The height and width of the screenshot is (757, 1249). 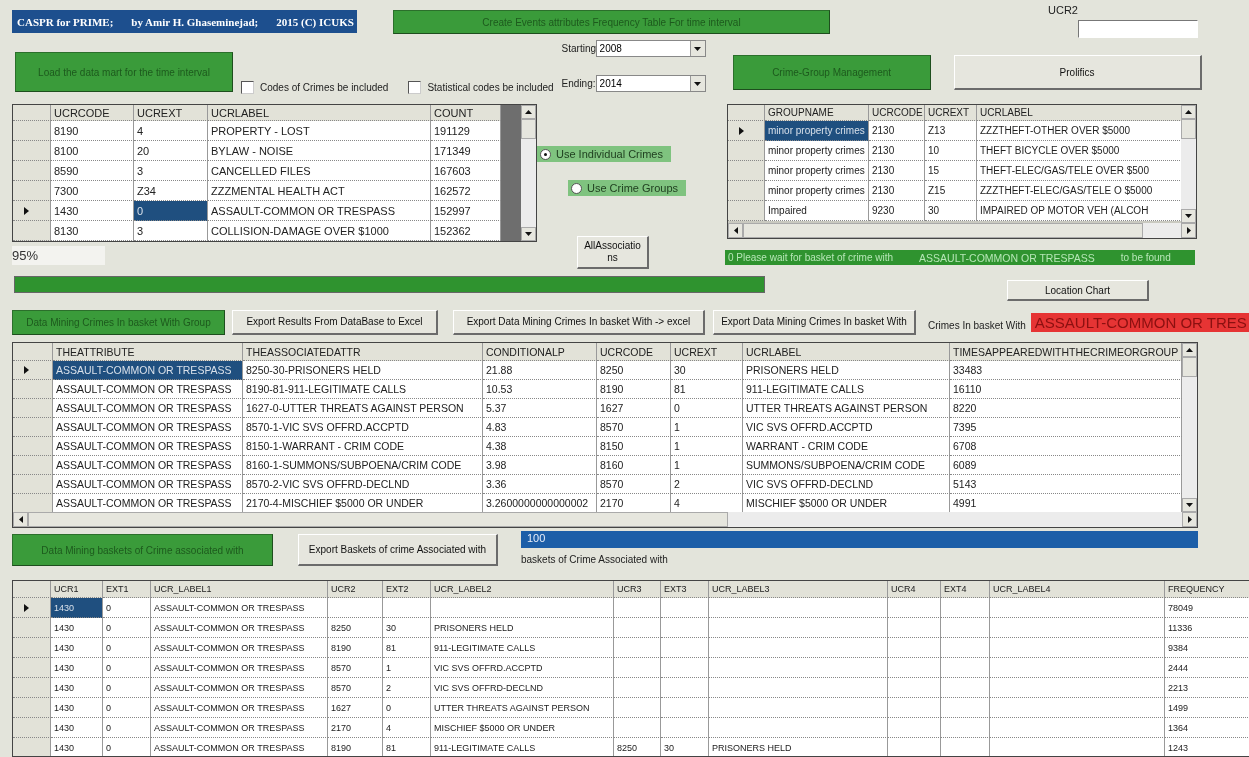 I want to click on table-cell: 8190, so click(x=355, y=648).